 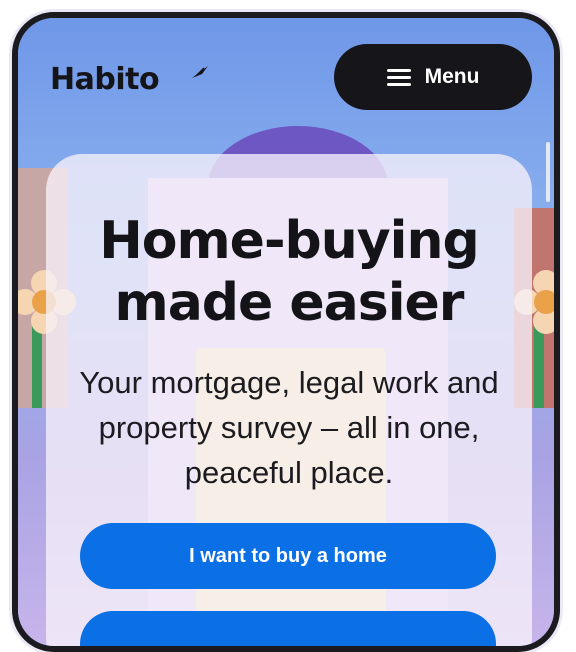 I want to click on habito-logo: Habito, so click(x=105, y=79).